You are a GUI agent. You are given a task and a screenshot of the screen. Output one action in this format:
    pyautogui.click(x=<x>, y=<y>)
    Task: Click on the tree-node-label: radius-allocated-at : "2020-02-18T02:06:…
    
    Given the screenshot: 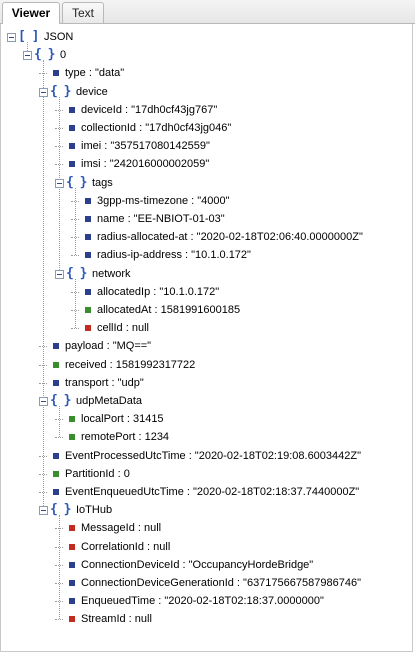 What is the action you would take?
    pyautogui.click(x=230, y=237)
    